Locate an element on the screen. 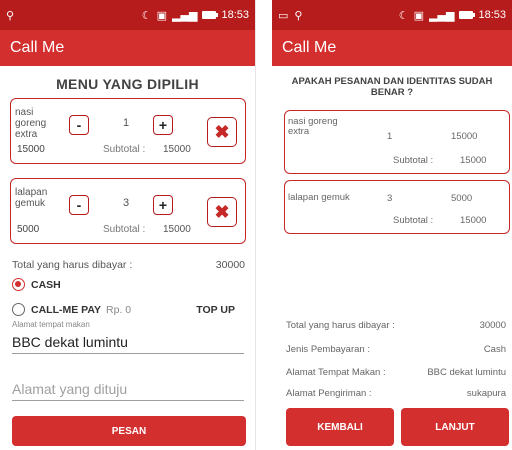 The height and width of the screenshot is (450, 512). status-bar: ⚲ ☾ ▣ ▂▄▆ 18:53 is located at coordinates (127, 15).